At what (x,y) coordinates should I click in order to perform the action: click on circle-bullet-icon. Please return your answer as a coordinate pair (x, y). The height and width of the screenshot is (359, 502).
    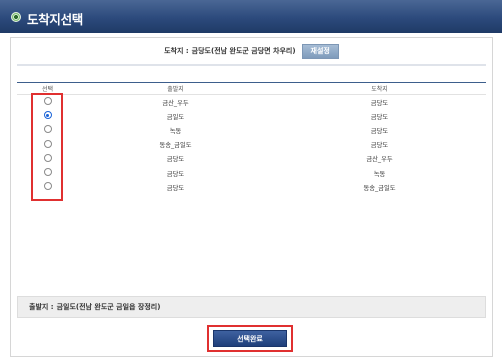
    Looking at the image, I should click on (16, 17).